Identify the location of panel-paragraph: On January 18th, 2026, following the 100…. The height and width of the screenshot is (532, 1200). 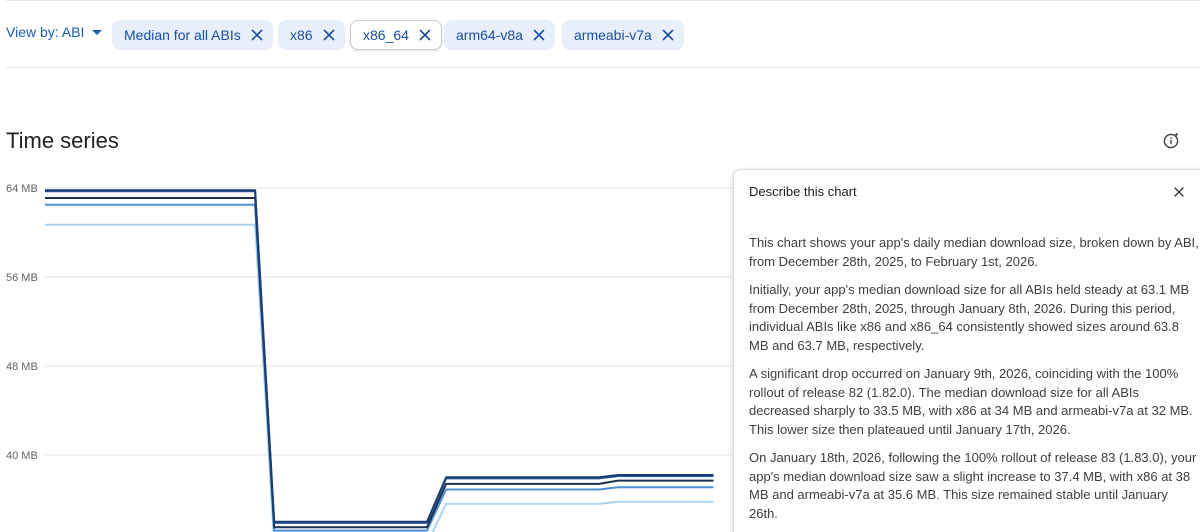
(973, 485).